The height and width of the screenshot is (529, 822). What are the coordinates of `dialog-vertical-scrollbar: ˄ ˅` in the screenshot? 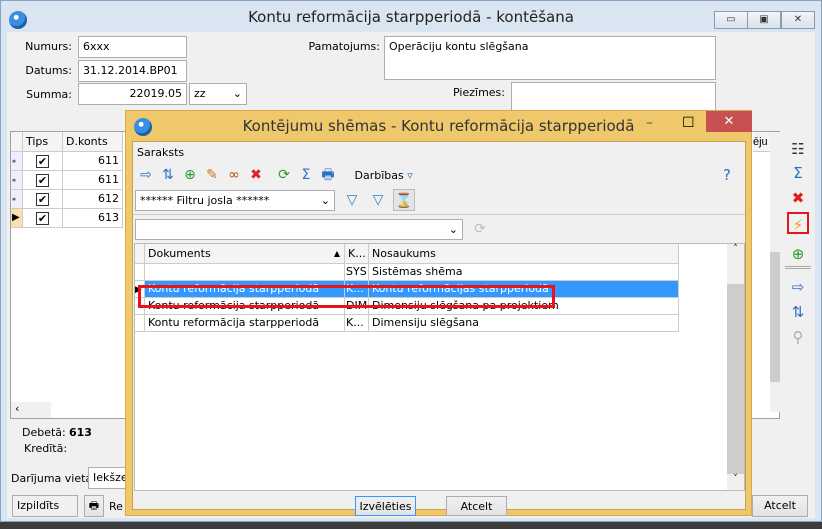 It's located at (735, 367).